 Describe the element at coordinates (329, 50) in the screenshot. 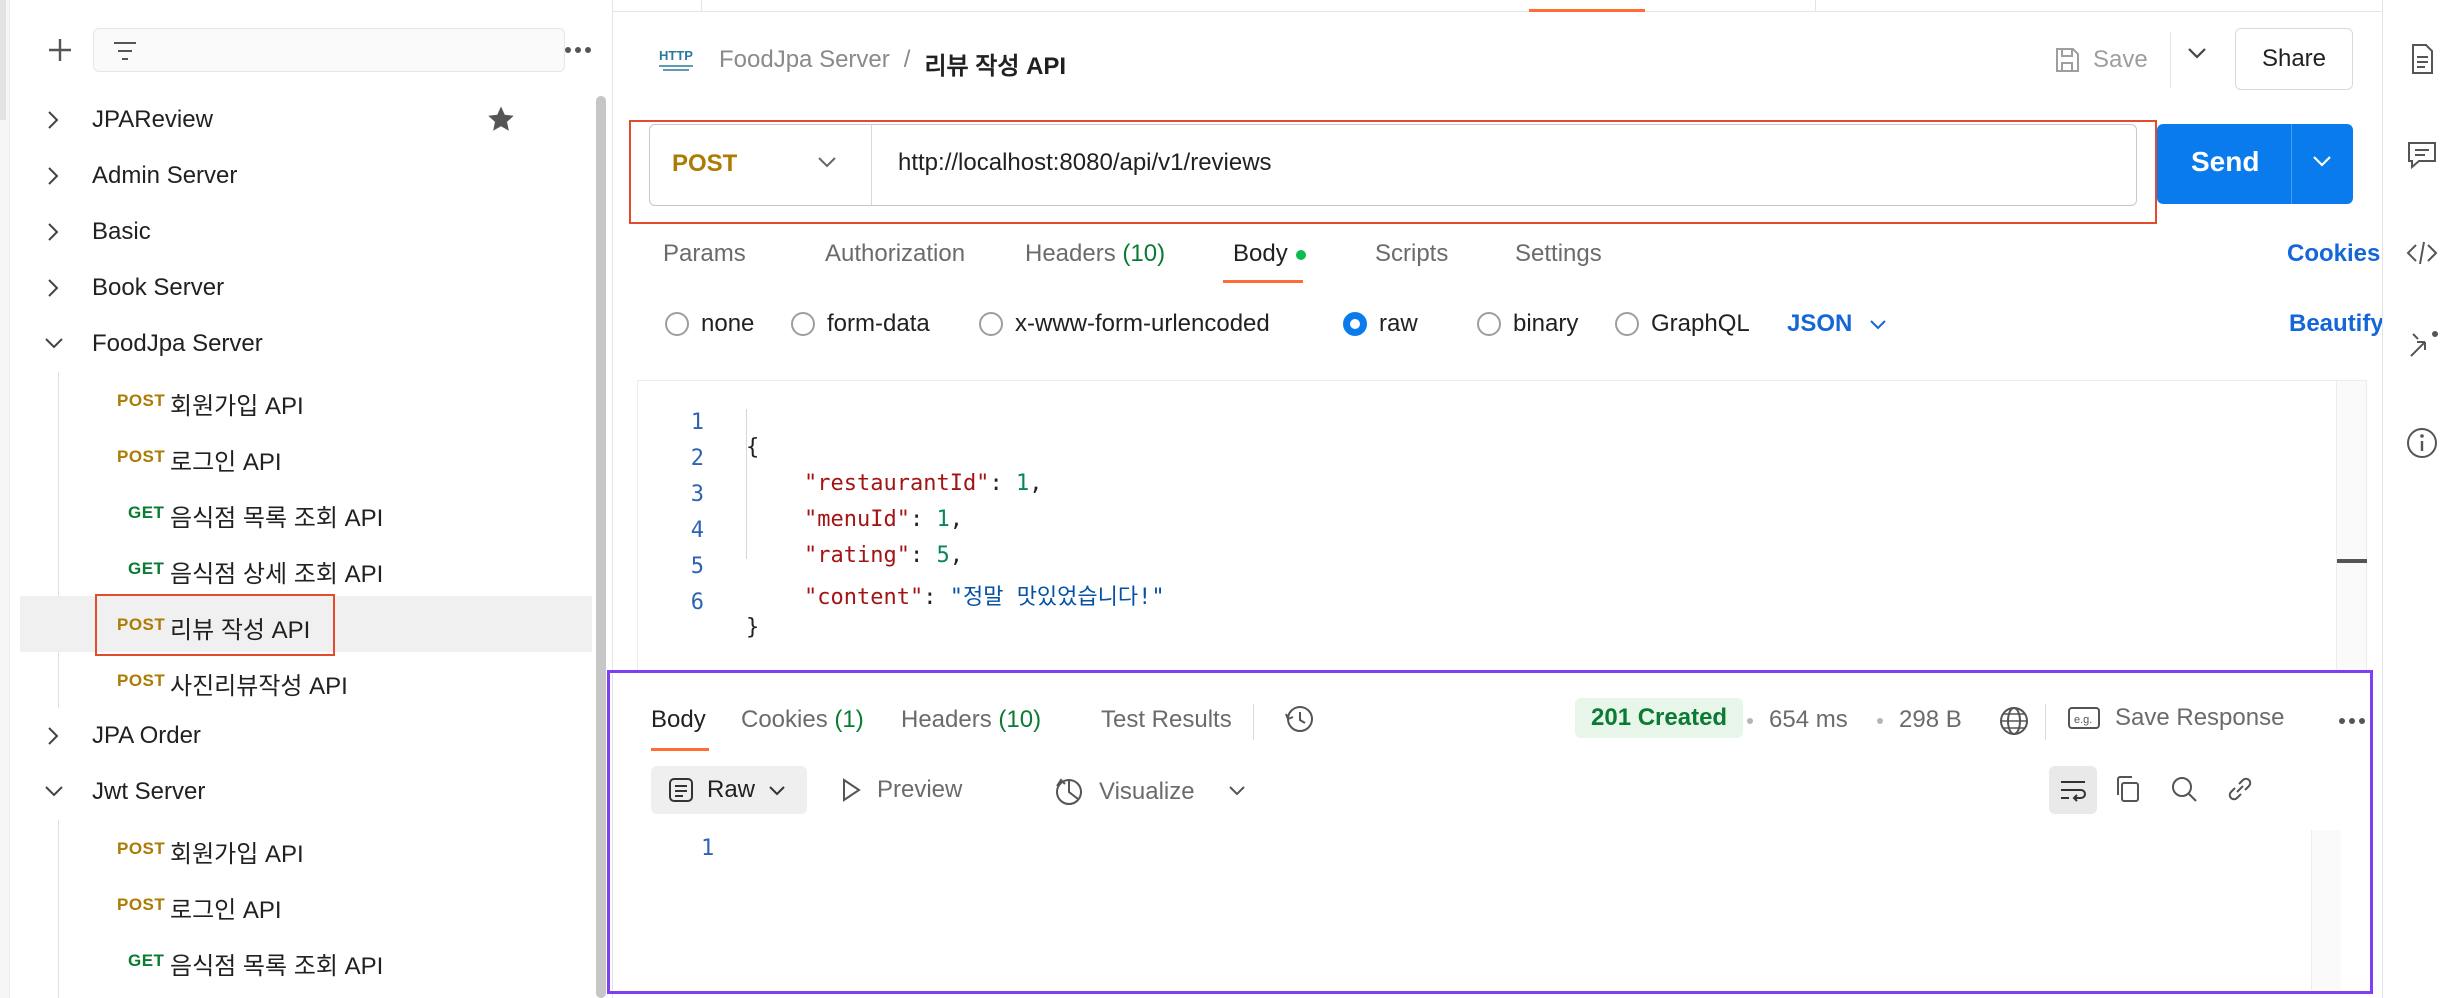

I see `filter-input` at that location.